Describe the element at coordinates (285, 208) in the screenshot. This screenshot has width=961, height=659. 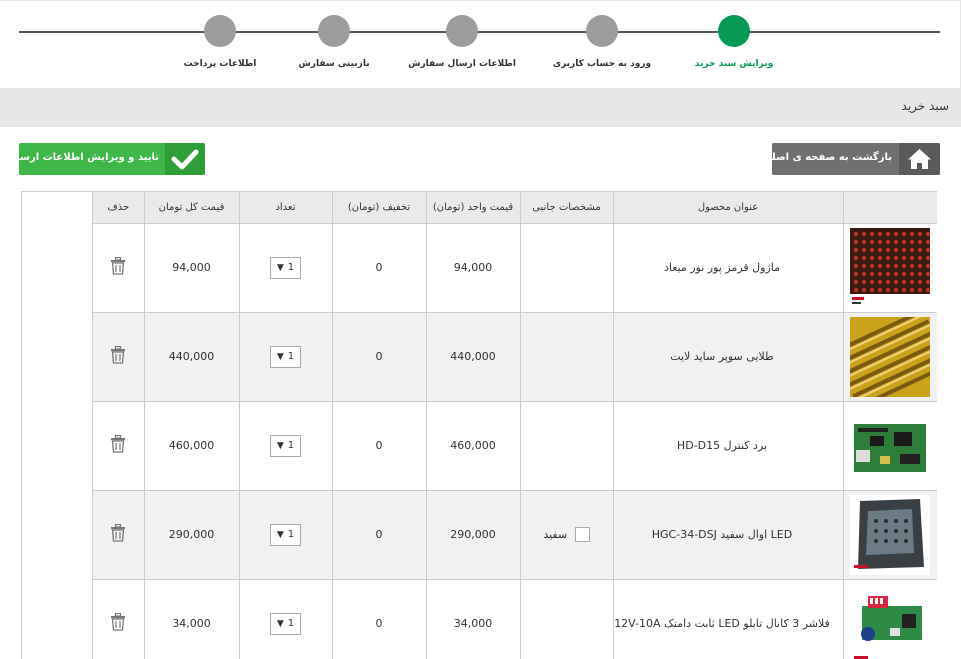
I see `header-quantity: تعداد` at that location.